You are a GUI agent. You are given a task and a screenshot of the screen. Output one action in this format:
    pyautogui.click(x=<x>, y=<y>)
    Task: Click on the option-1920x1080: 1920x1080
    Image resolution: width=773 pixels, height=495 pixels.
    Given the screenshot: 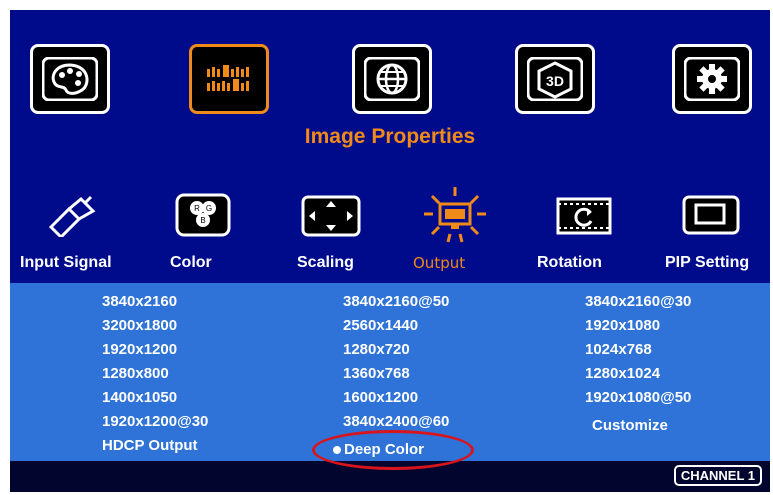 What is the action you would take?
    pyautogui.click(x=622, y=325)
    